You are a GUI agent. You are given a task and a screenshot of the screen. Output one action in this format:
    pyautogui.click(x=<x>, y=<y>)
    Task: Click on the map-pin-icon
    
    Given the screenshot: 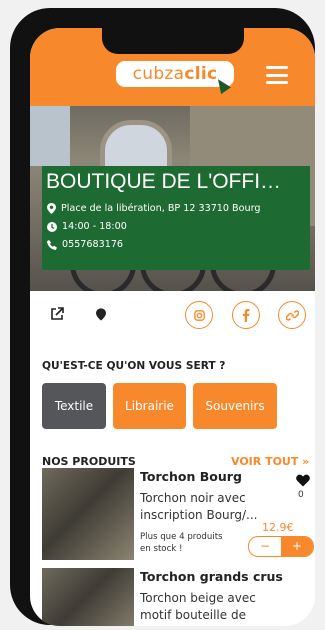 What is the action you would take?
    pyautogui.click(x=101, y=314)
    